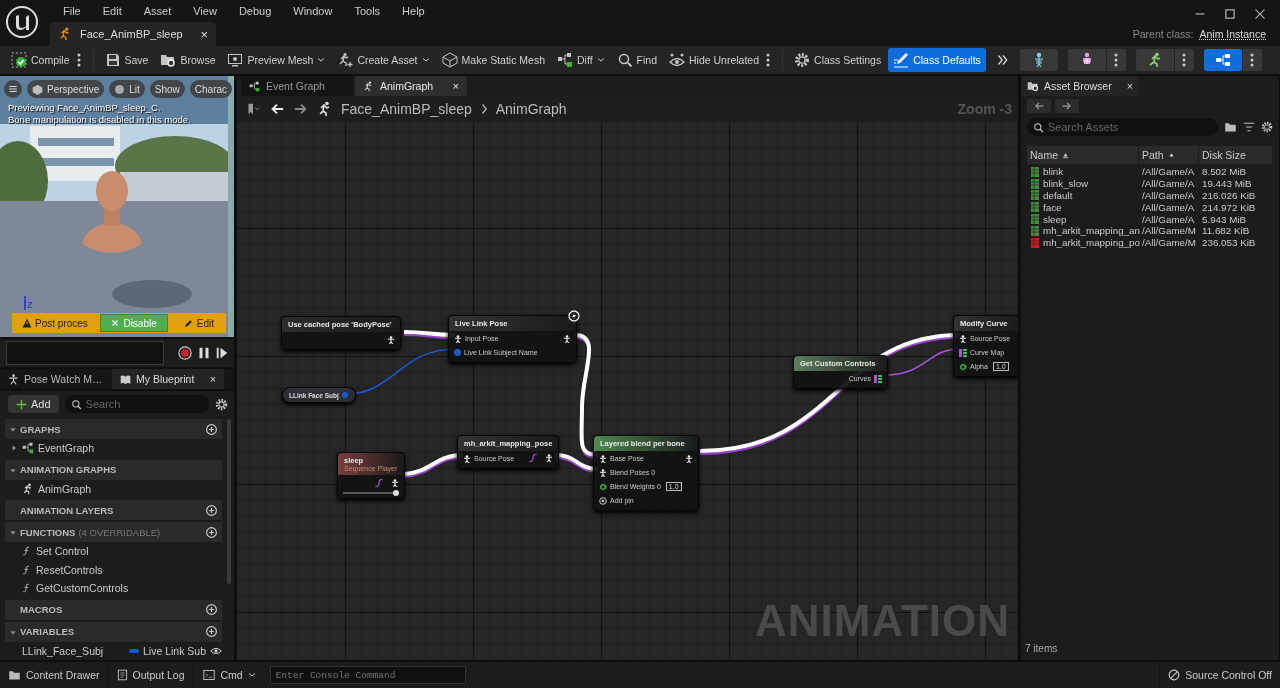 The height and width of the screenshot is (688, 1280). What do you see at coordinates (112, 11) in the screenshot?
I see `menu-item: Edit` at bounding box center [112, 11].